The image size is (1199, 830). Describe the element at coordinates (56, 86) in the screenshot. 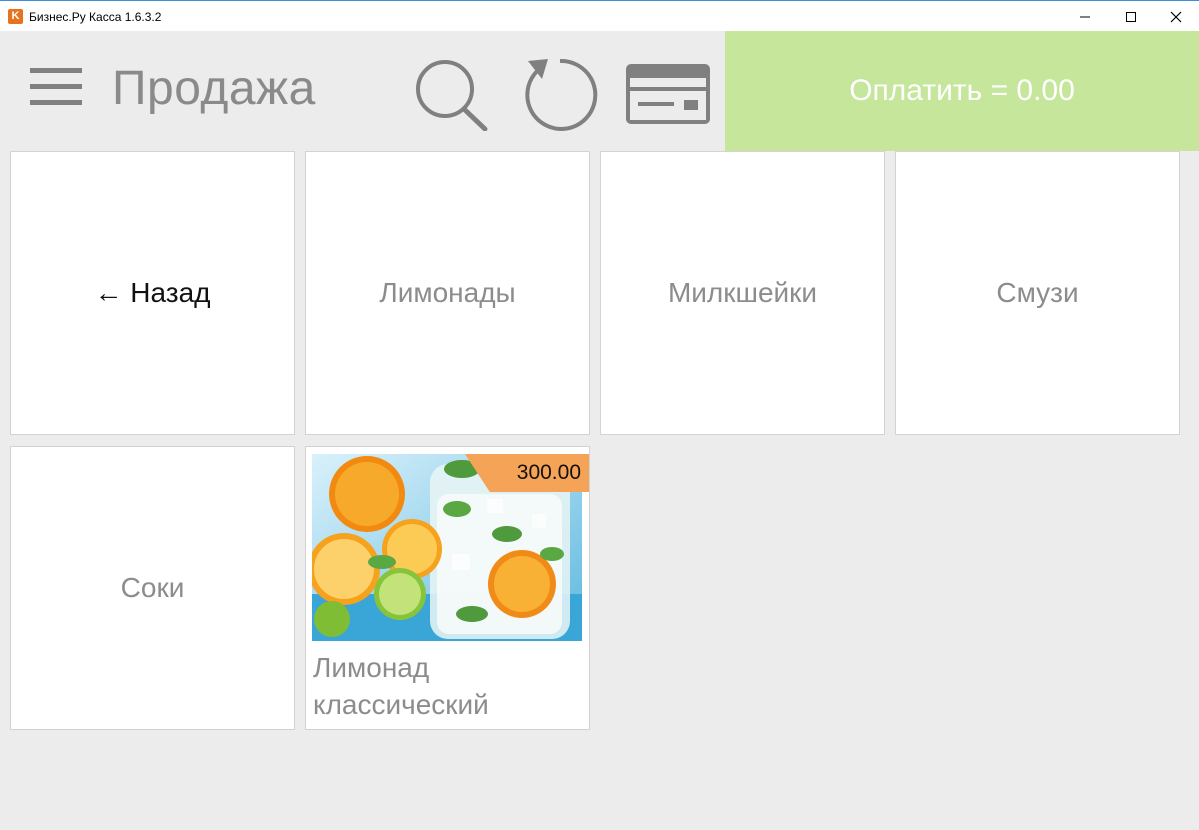

I see `menu-icon` at that location.